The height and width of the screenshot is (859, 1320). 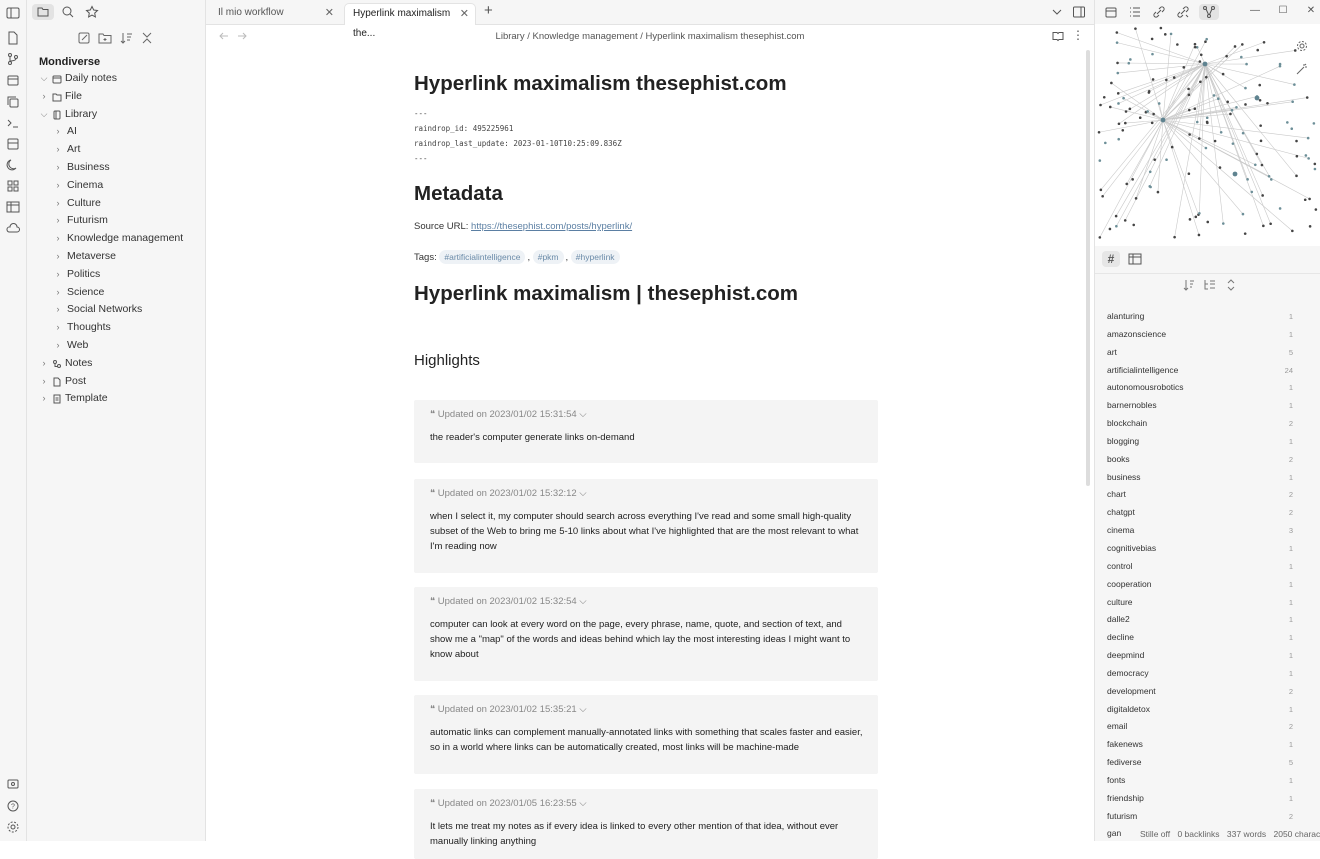 What do you see at coordinates (68, 12) in the screenshot?
I see `search-icon` at bounding box center [68, 12].